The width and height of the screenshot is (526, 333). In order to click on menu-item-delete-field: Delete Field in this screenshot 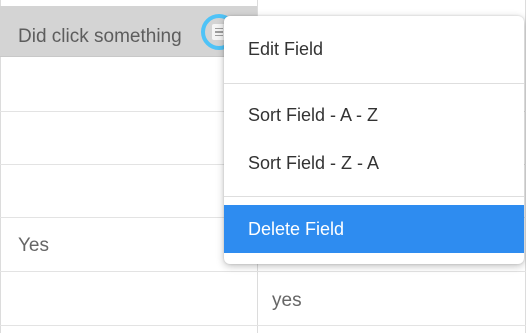, I will do `click(374, 229)`.